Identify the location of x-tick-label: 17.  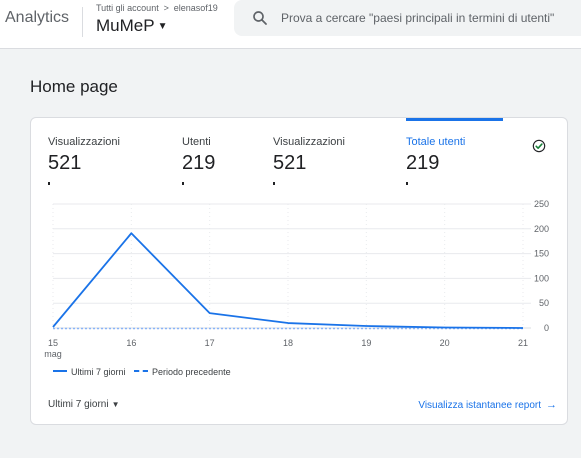
(210, 343).